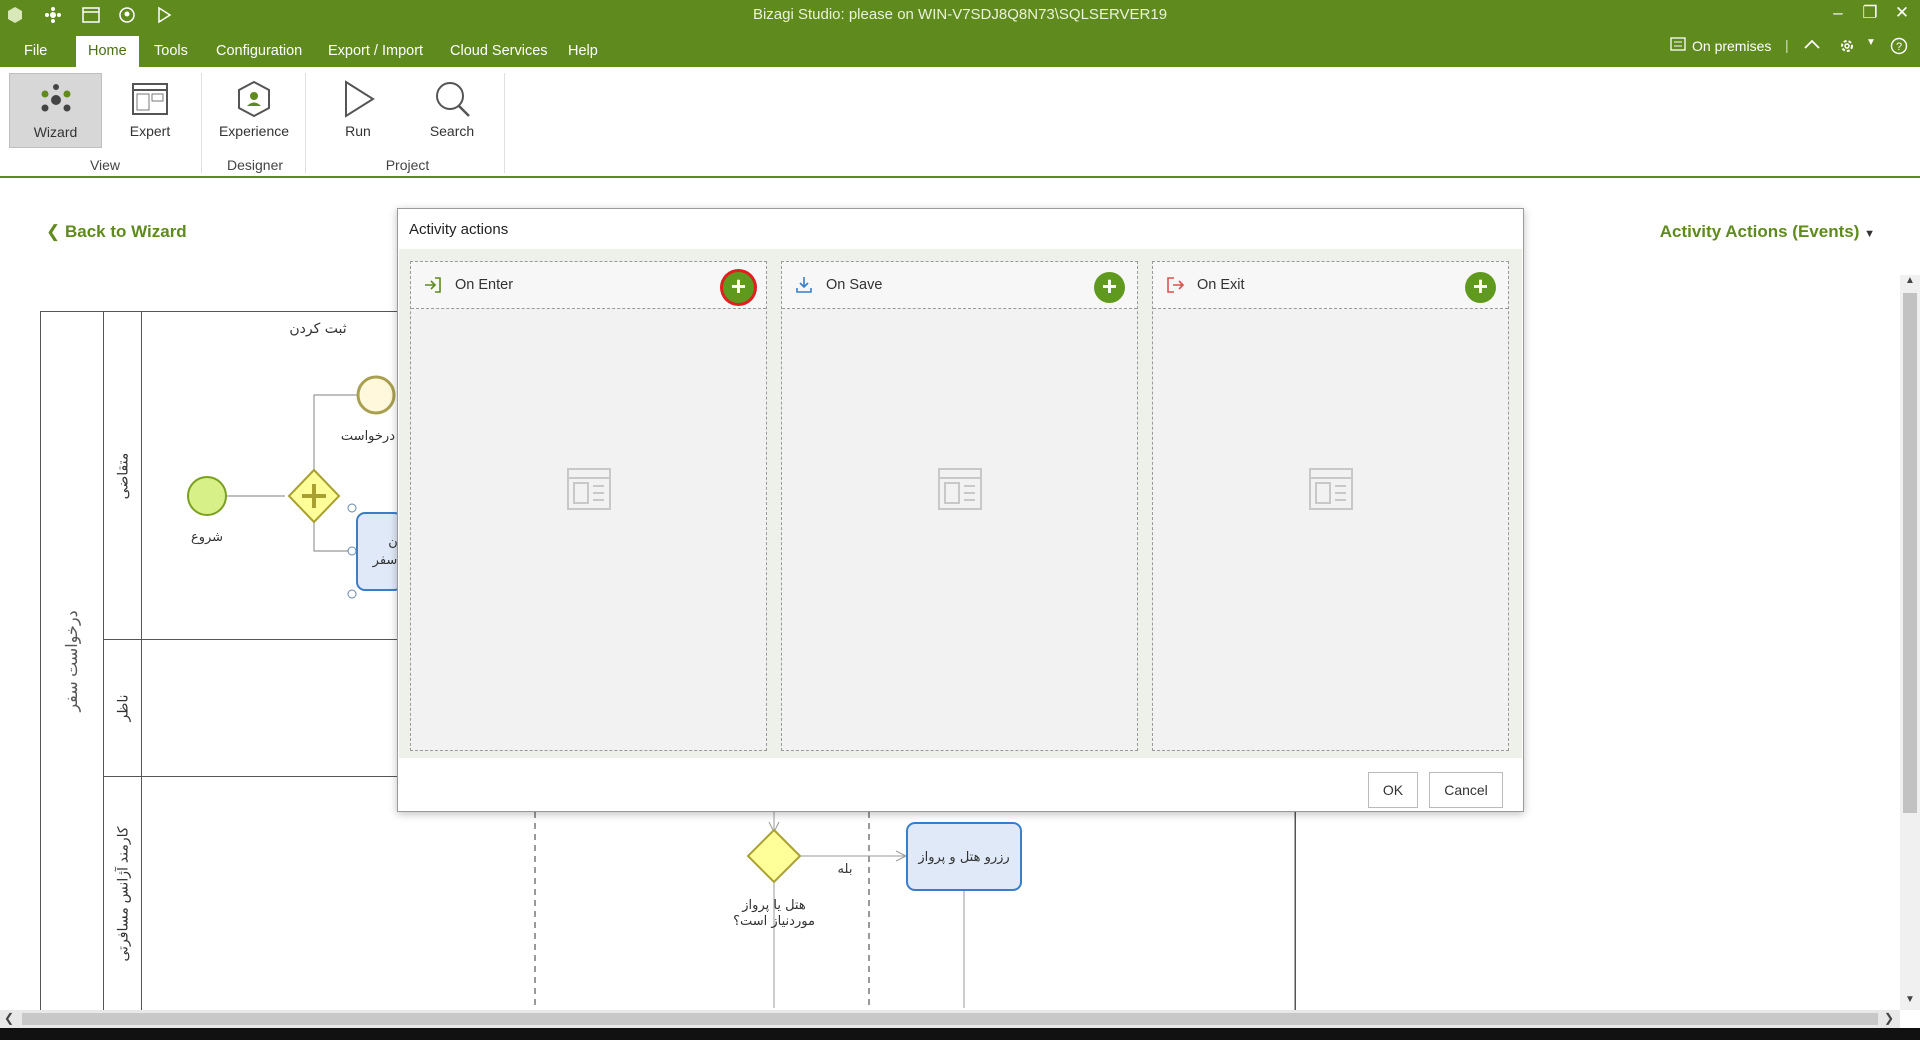  I want to click on add-on-enter-action-button: +, so click(738, 287).